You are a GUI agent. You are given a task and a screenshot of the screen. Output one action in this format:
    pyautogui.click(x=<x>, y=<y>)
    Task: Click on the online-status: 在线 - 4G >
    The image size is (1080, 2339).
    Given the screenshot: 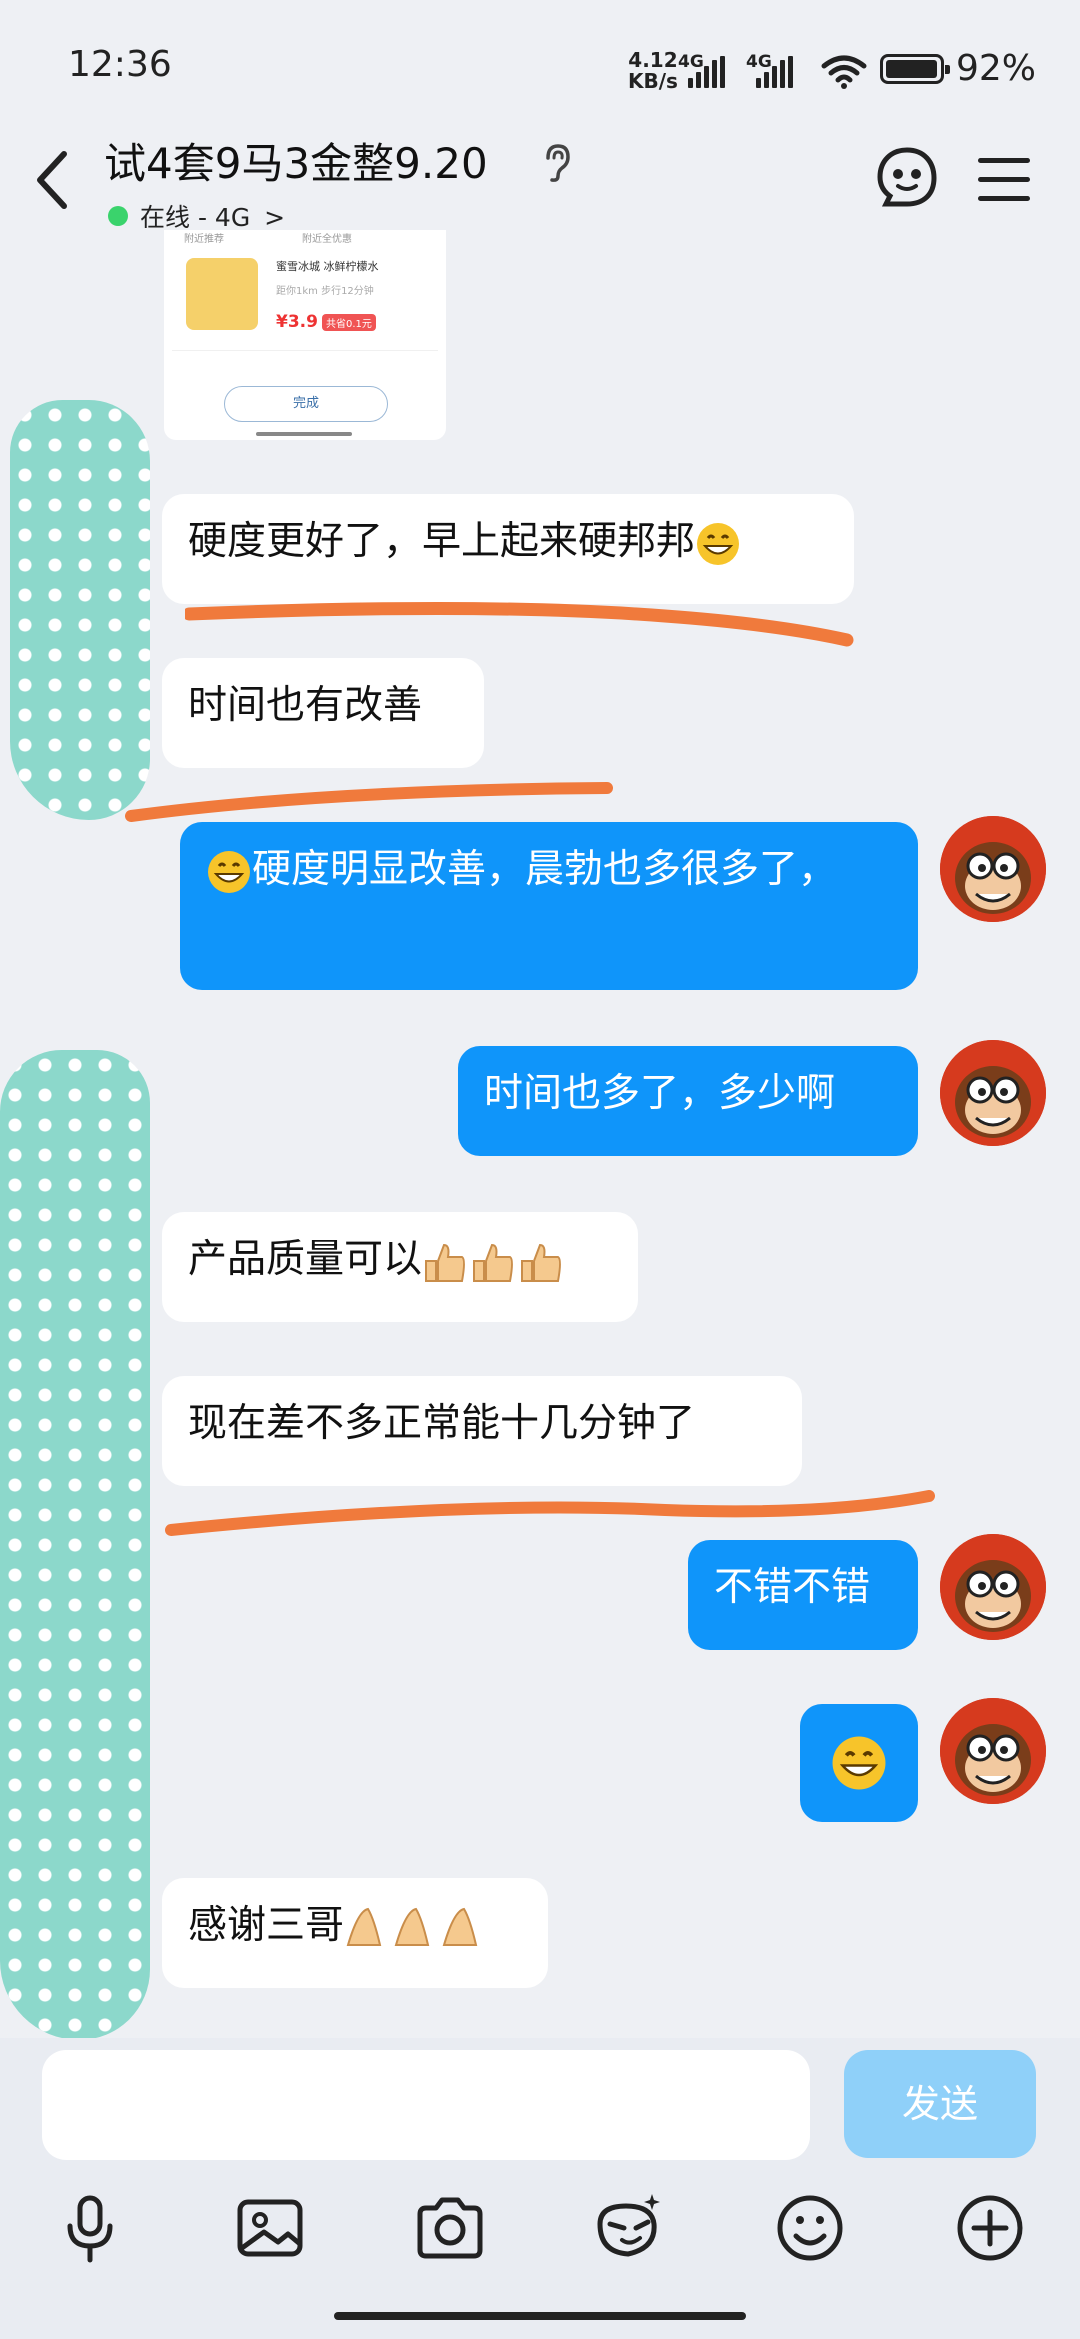 What is the action you would take?
    pyautogui.click(x=212, y=216)
    